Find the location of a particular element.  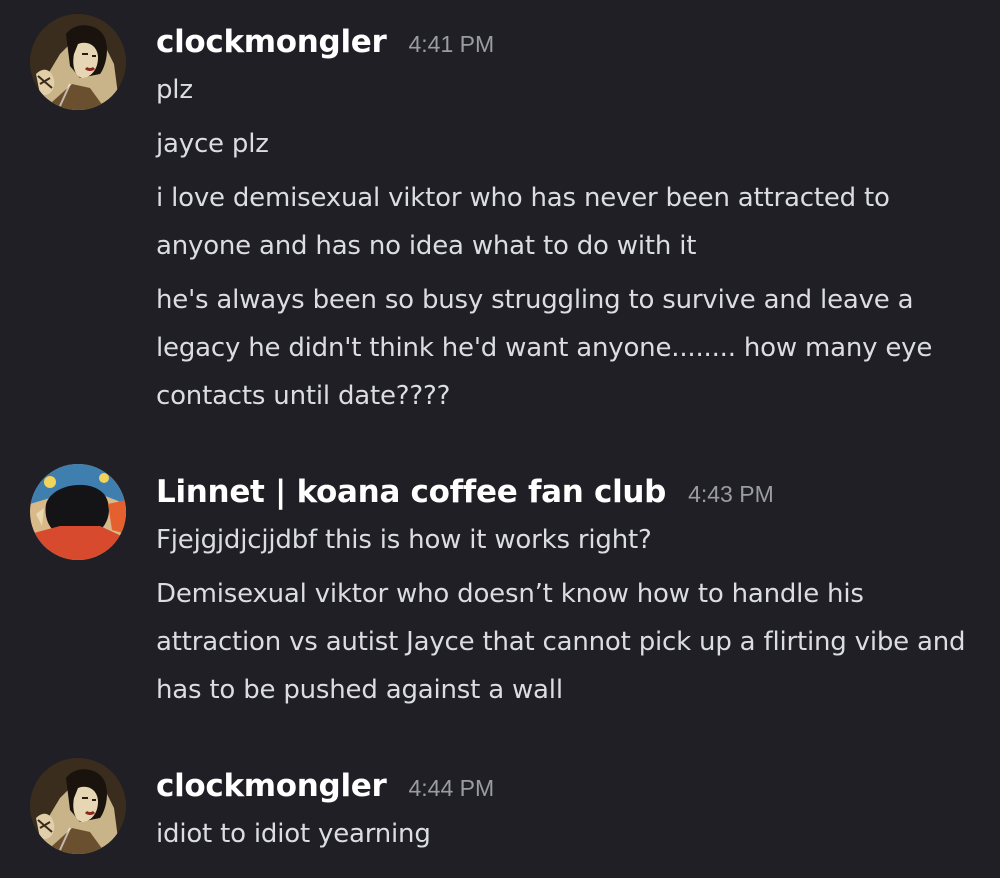

message-header: clockmongler 4:44 PM is located at coordinates (325, 786).